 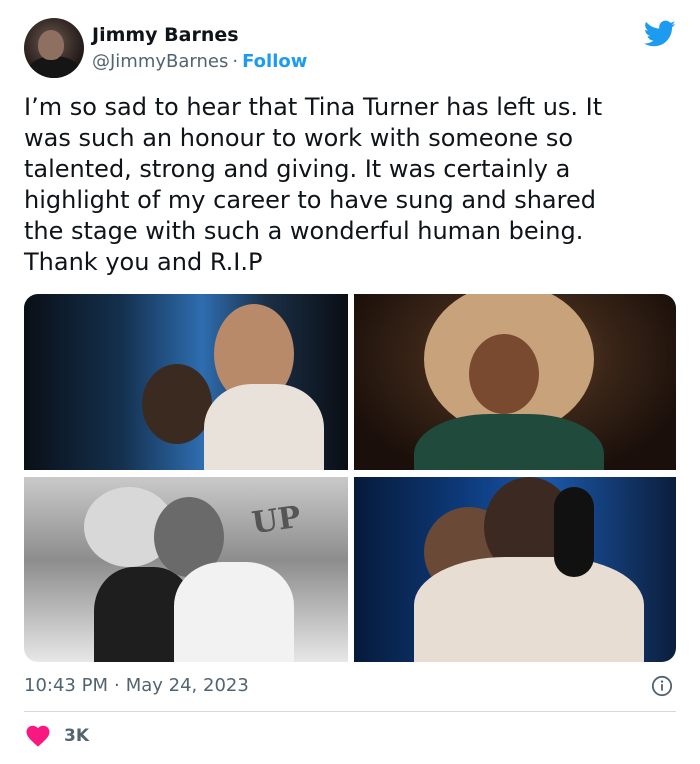 I want to click on divider, so click(x=350, y=711).